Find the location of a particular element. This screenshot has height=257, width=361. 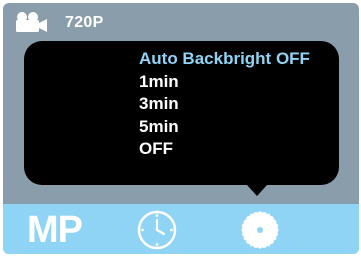

menu-pointer-arrow is located at coordinates (257, 190).